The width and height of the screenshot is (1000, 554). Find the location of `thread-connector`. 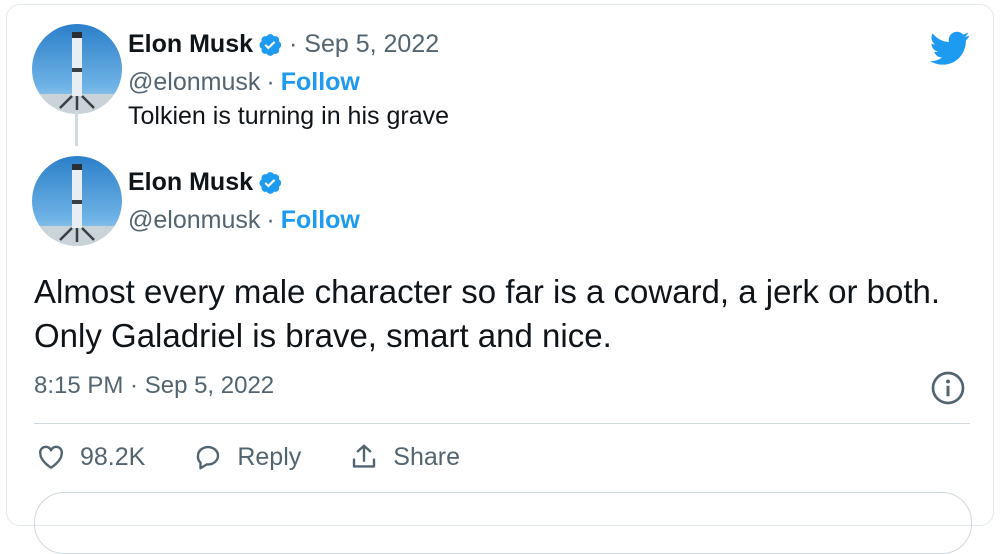

thread-connector is located at coordinates (76, 129).